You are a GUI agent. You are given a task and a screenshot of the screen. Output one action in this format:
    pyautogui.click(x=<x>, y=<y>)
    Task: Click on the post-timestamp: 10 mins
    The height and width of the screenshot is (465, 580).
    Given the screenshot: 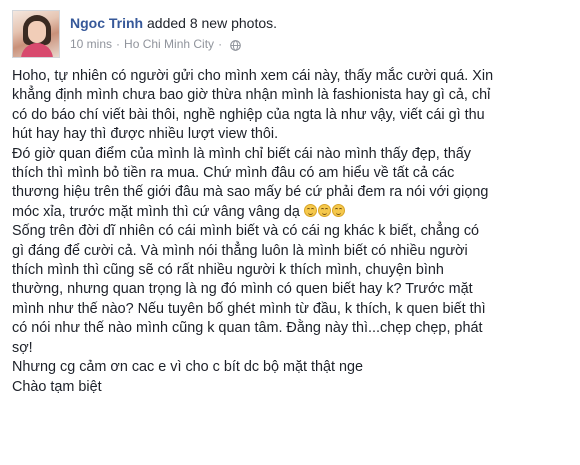 What is the action you would take?
    pyautogui.click(x=91, y=44)
    